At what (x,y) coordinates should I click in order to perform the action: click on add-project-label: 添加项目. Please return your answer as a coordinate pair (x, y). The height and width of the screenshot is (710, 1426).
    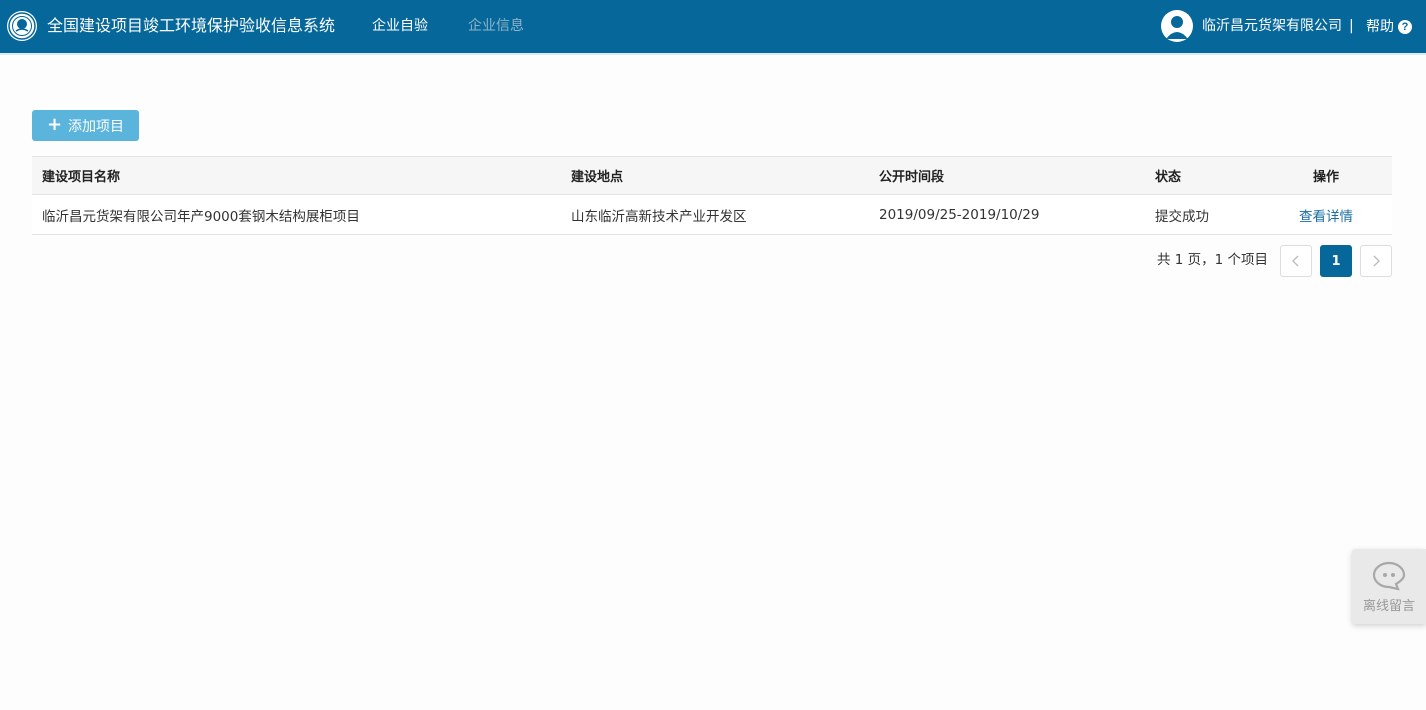
    Looking at the image, I should click on (96, 126).